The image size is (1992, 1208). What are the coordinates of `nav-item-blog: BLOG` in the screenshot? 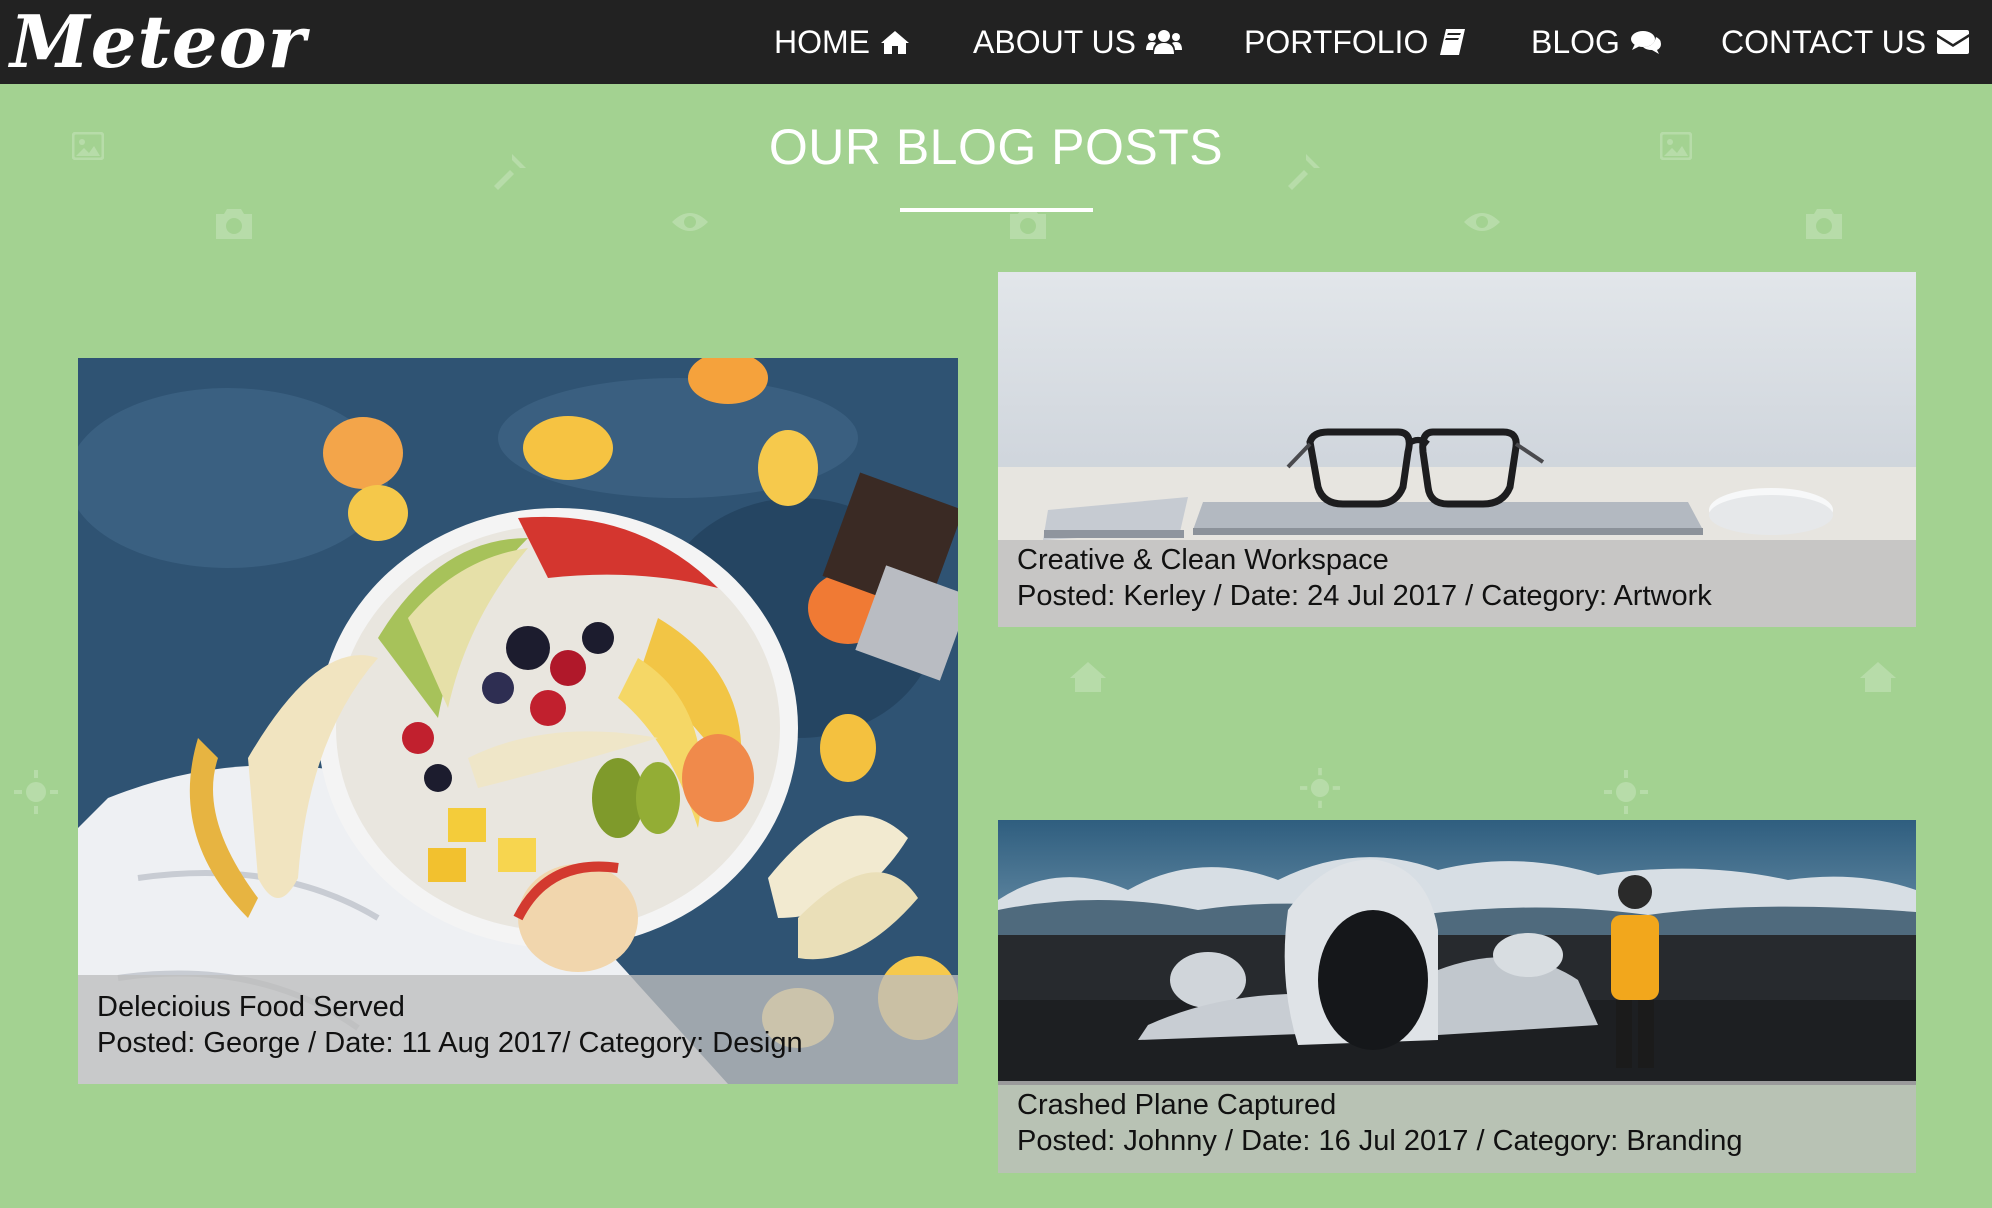 It's located at (1596, 42).